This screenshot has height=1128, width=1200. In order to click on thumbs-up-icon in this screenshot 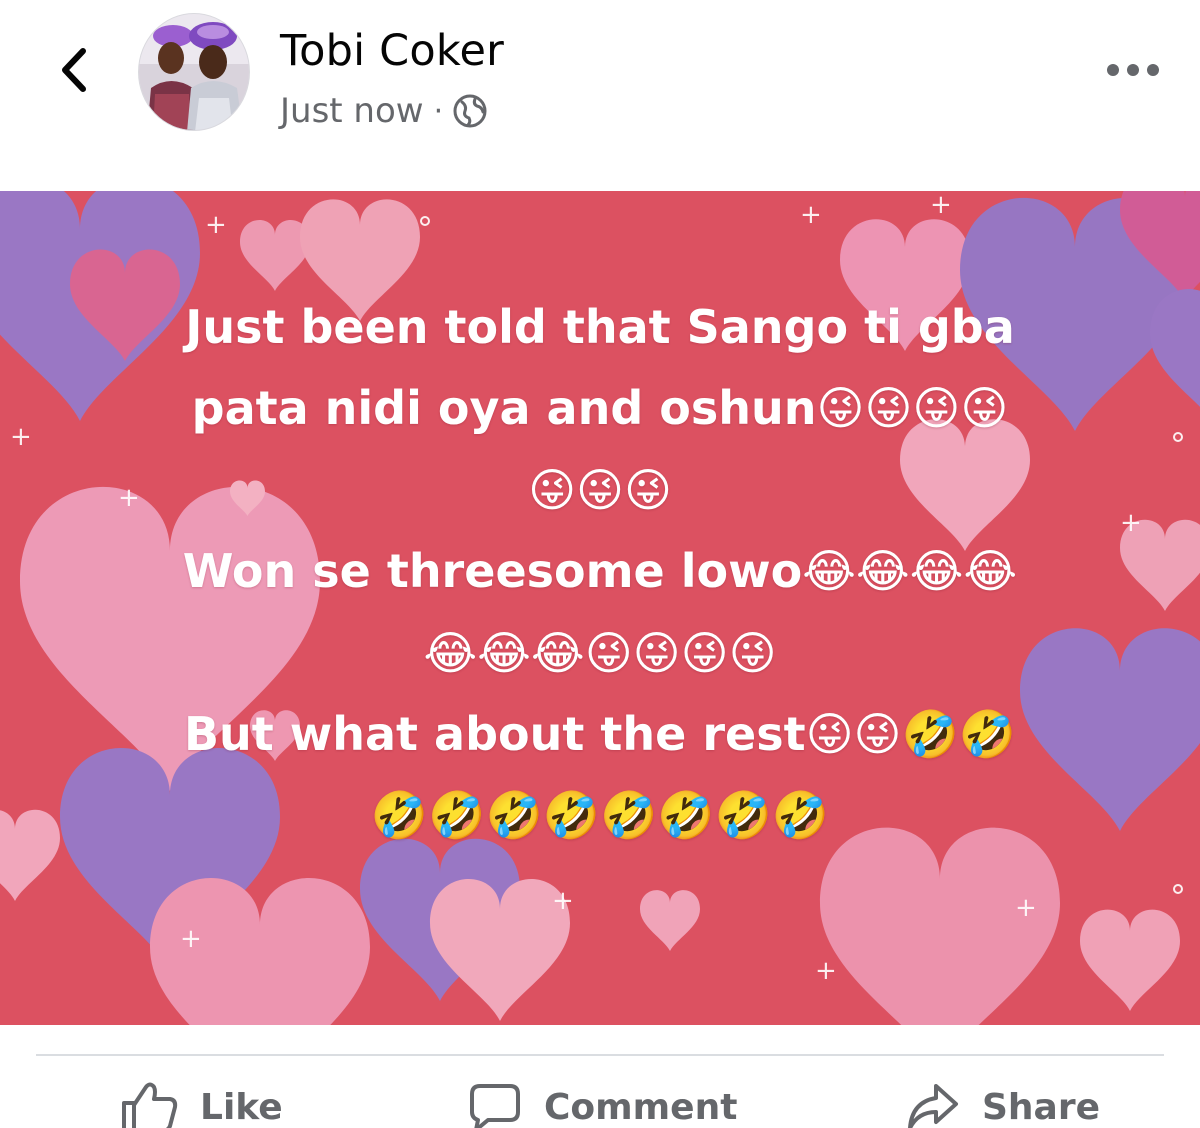, I will do `click(150, 1105)`.